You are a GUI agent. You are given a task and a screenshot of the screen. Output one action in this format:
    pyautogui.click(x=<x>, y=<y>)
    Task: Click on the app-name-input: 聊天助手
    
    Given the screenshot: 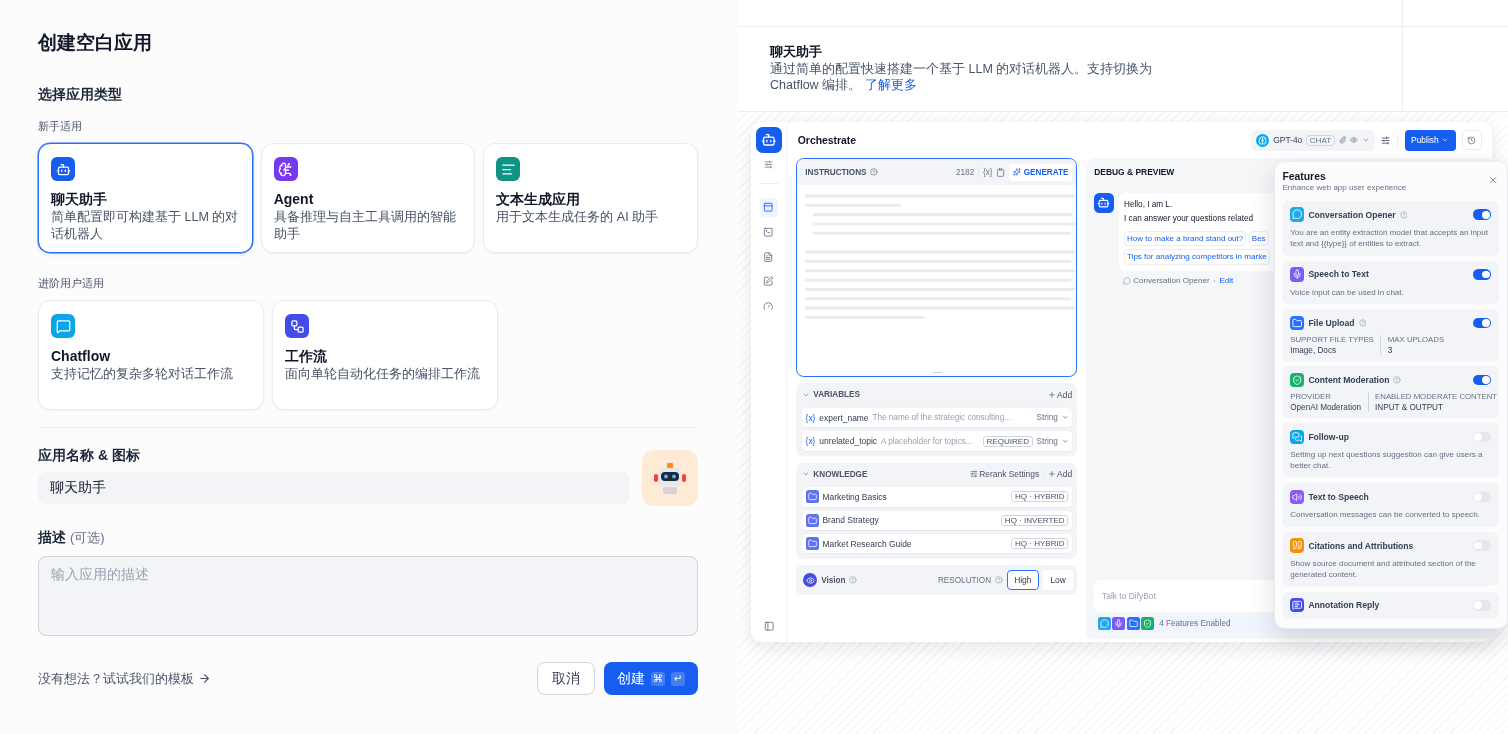 What is the action you would take?
    pyautogui.click(x=334, y=488)
    